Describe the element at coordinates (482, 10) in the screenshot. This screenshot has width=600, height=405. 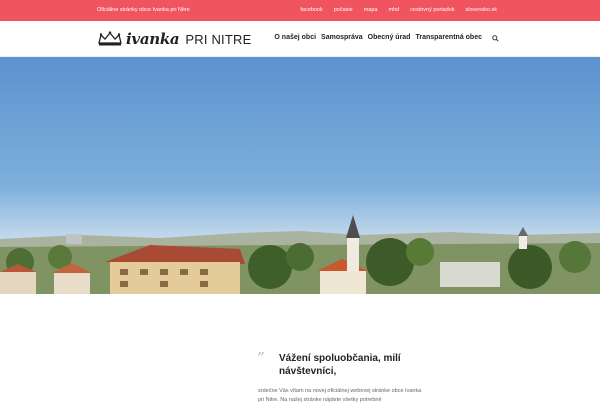
I see `top-link-slovensko: slovensko.sk` at that location.